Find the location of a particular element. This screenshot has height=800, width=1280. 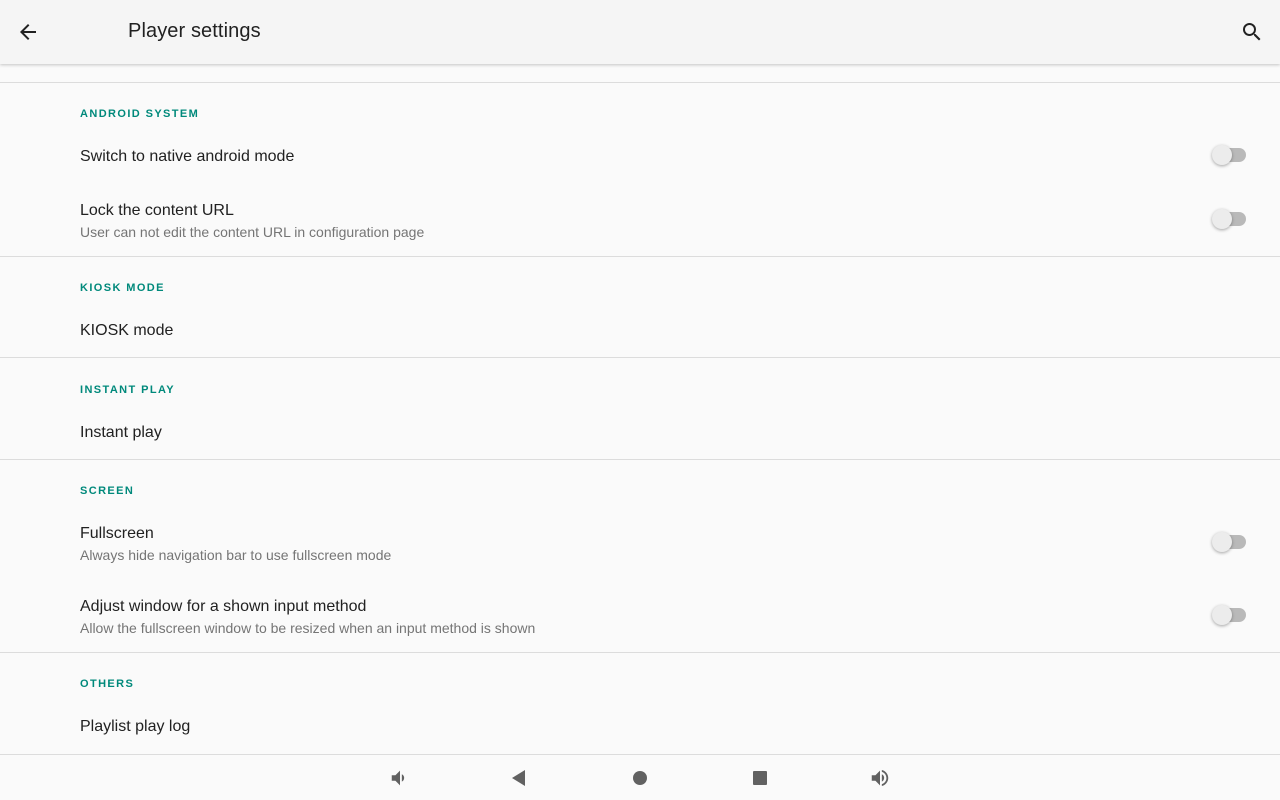

native-mode-switch is located at coordinates (1229, 155).